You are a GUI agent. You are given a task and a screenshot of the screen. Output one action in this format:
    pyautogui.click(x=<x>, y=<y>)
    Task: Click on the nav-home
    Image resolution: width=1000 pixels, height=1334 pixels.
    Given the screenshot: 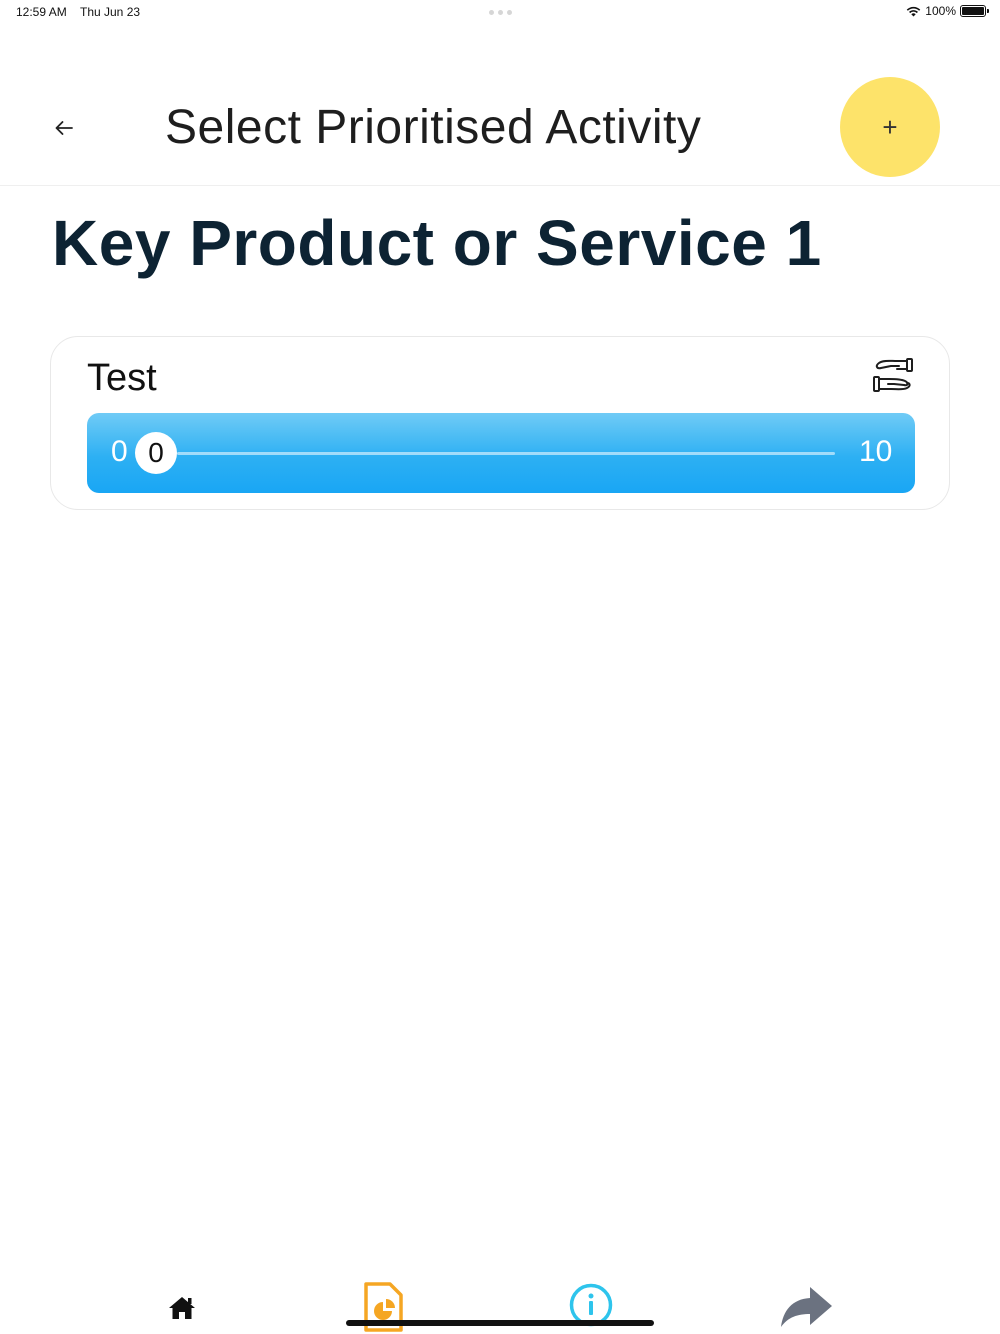 What is the action you would take?
    pyautogui.click(x=182, y=1308)
    